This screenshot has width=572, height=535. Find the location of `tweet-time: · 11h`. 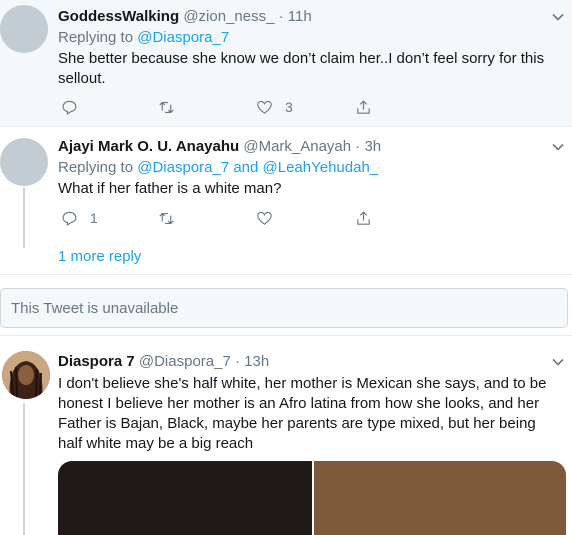

tweet-time: · 11h is located at coordinates (295, 16).